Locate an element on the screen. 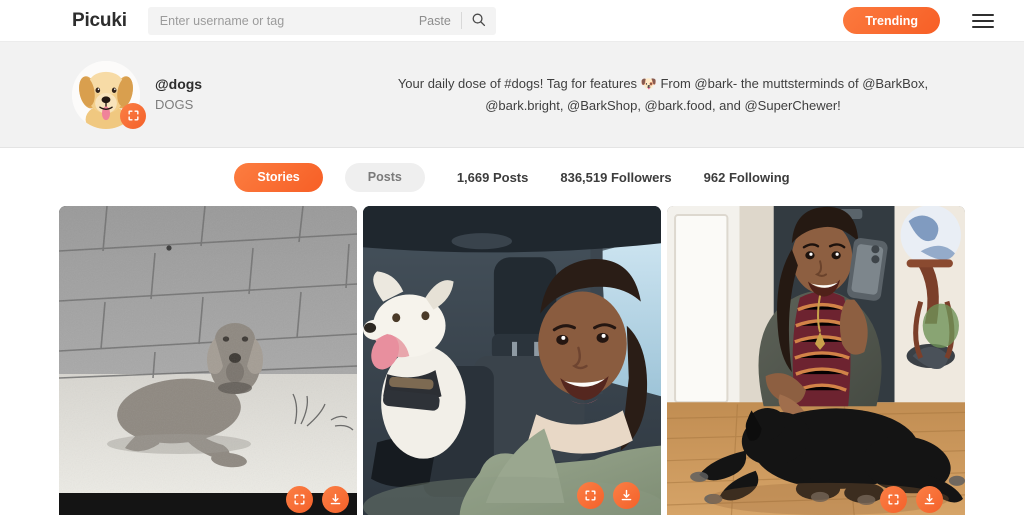 The height and width of the screenshot is (515, 1024). profile-identity: @dogs DOGS is located at coordinates (222, 94).